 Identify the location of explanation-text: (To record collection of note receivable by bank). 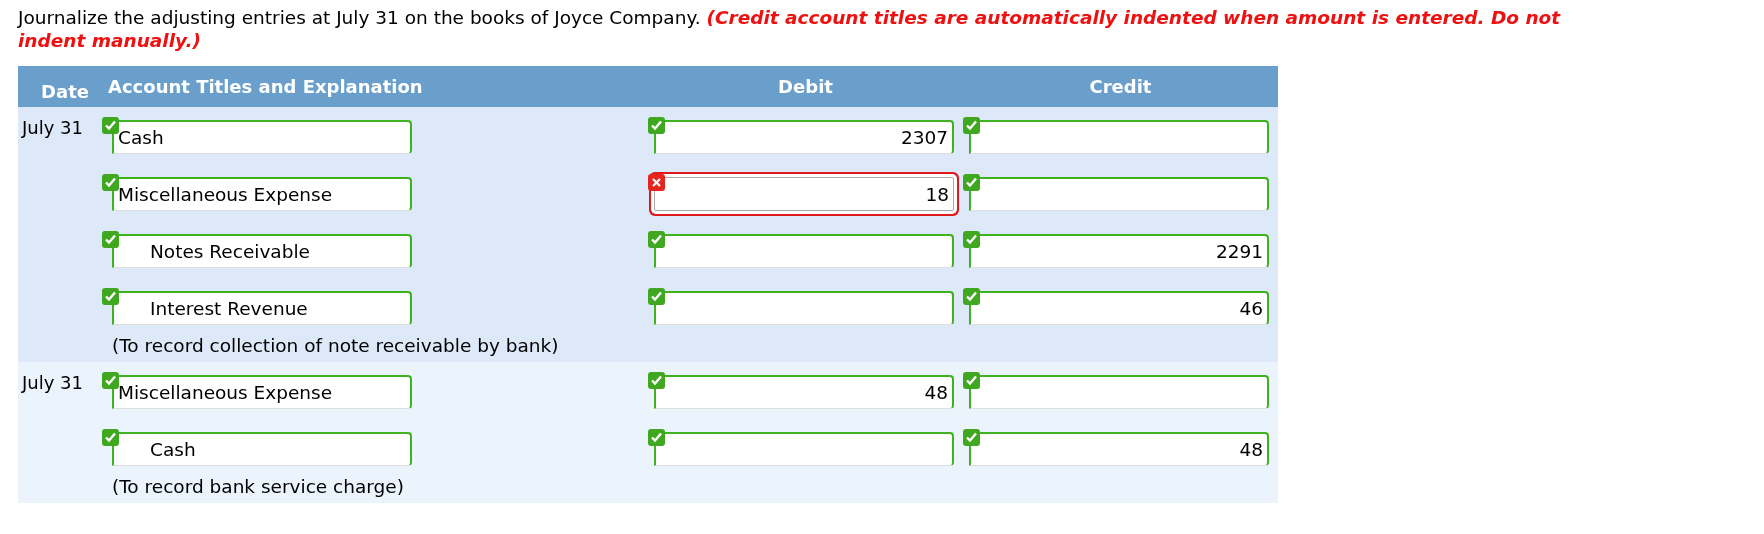
(335, 345).